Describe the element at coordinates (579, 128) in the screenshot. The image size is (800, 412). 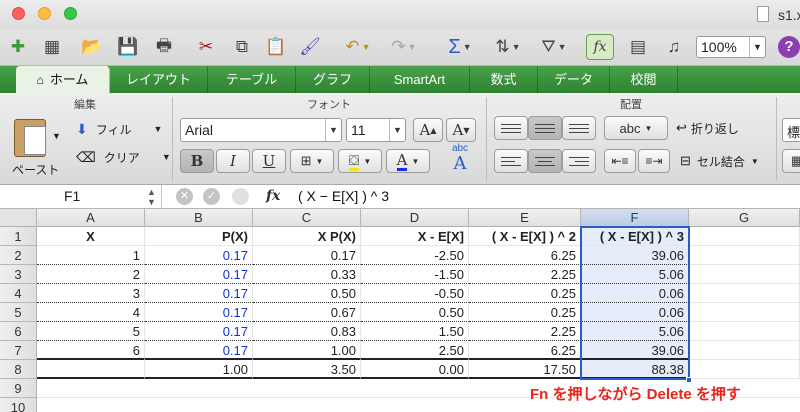
I see `align-bottom-icon` at that location.